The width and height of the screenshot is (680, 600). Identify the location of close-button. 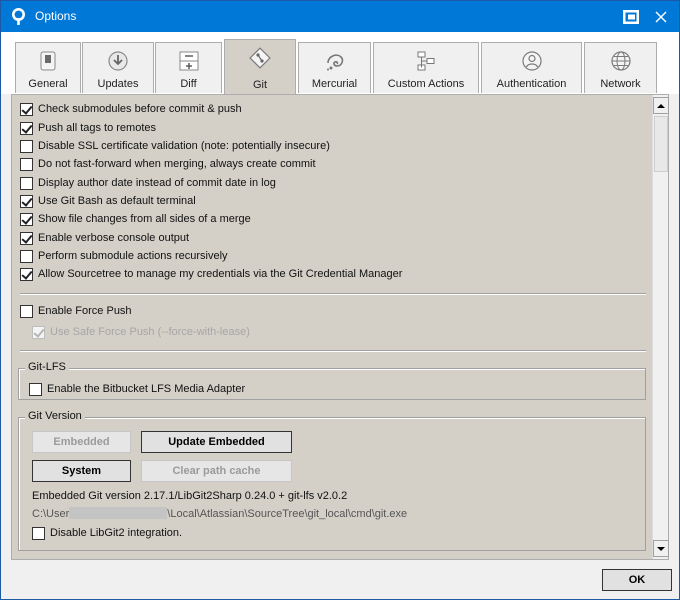
(661, 16).